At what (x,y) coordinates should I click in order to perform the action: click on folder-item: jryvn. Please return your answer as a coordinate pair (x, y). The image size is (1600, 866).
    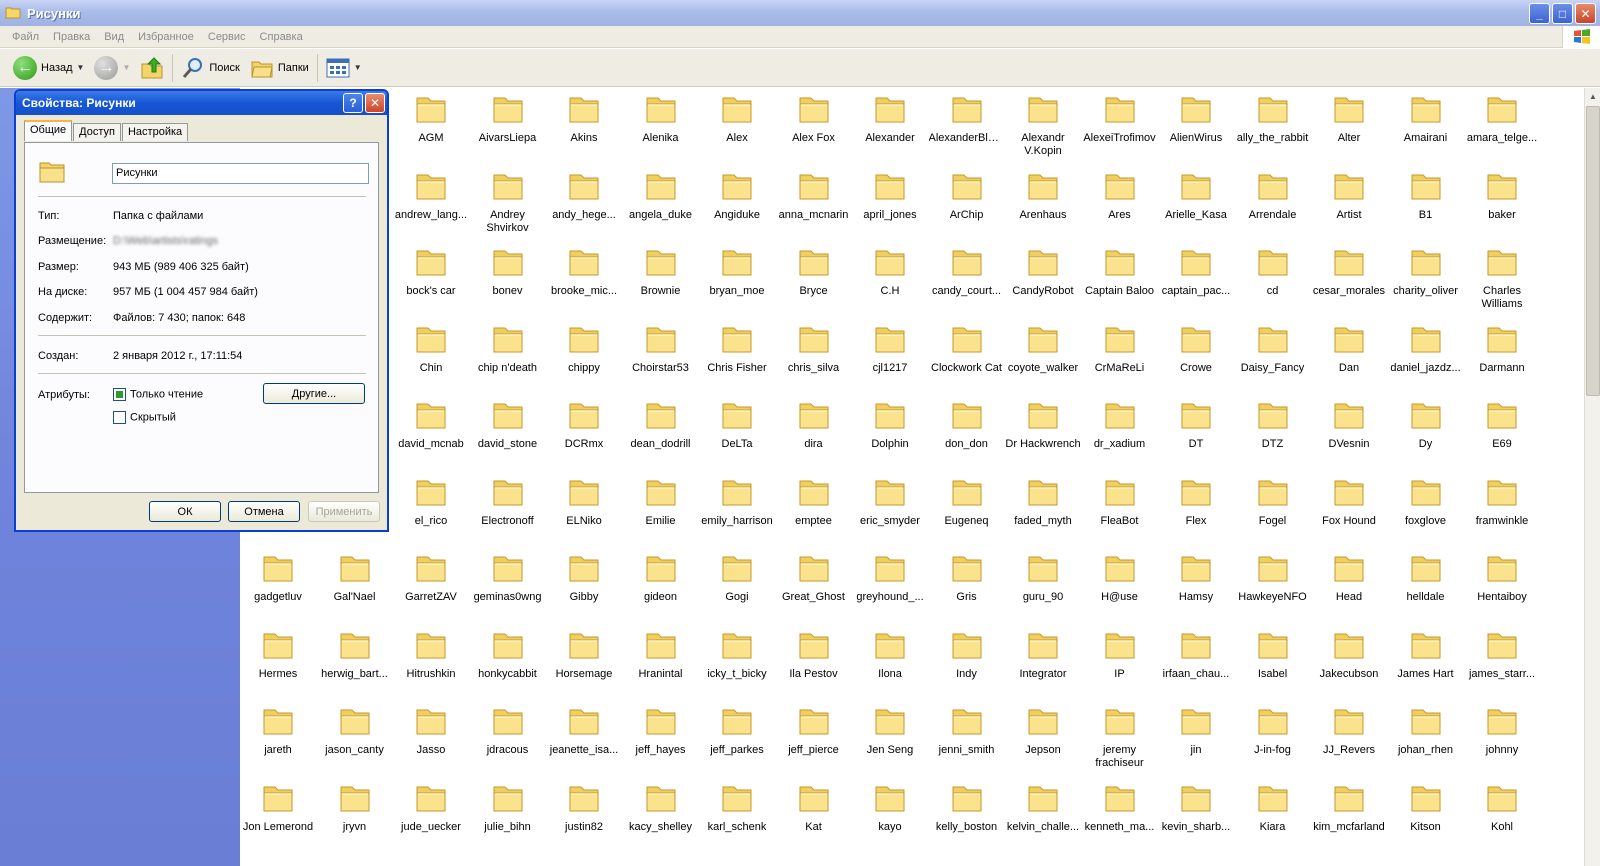
    Looking at the image, I should click on (355, 808).